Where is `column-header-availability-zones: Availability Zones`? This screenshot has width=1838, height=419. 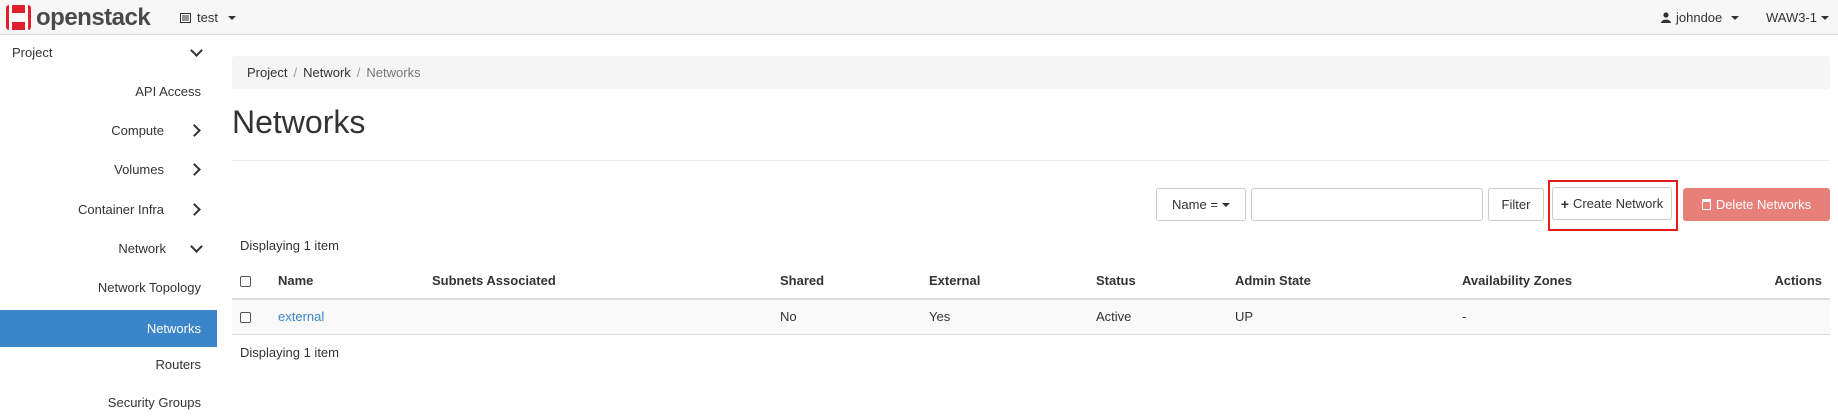 column-header-availability-zones: Availability Zones is located at coordinates (1592, 281).